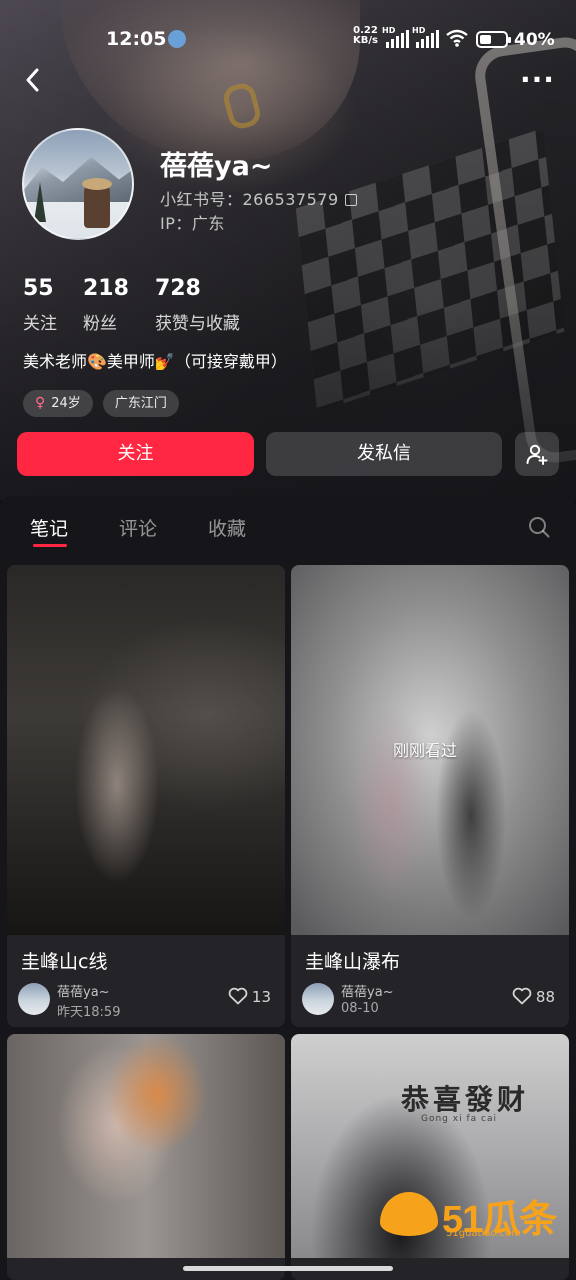  What do you see at coordinates (533, 996) in the screenshot?
I see `like-count: 88` at bounding box center [533, 996].